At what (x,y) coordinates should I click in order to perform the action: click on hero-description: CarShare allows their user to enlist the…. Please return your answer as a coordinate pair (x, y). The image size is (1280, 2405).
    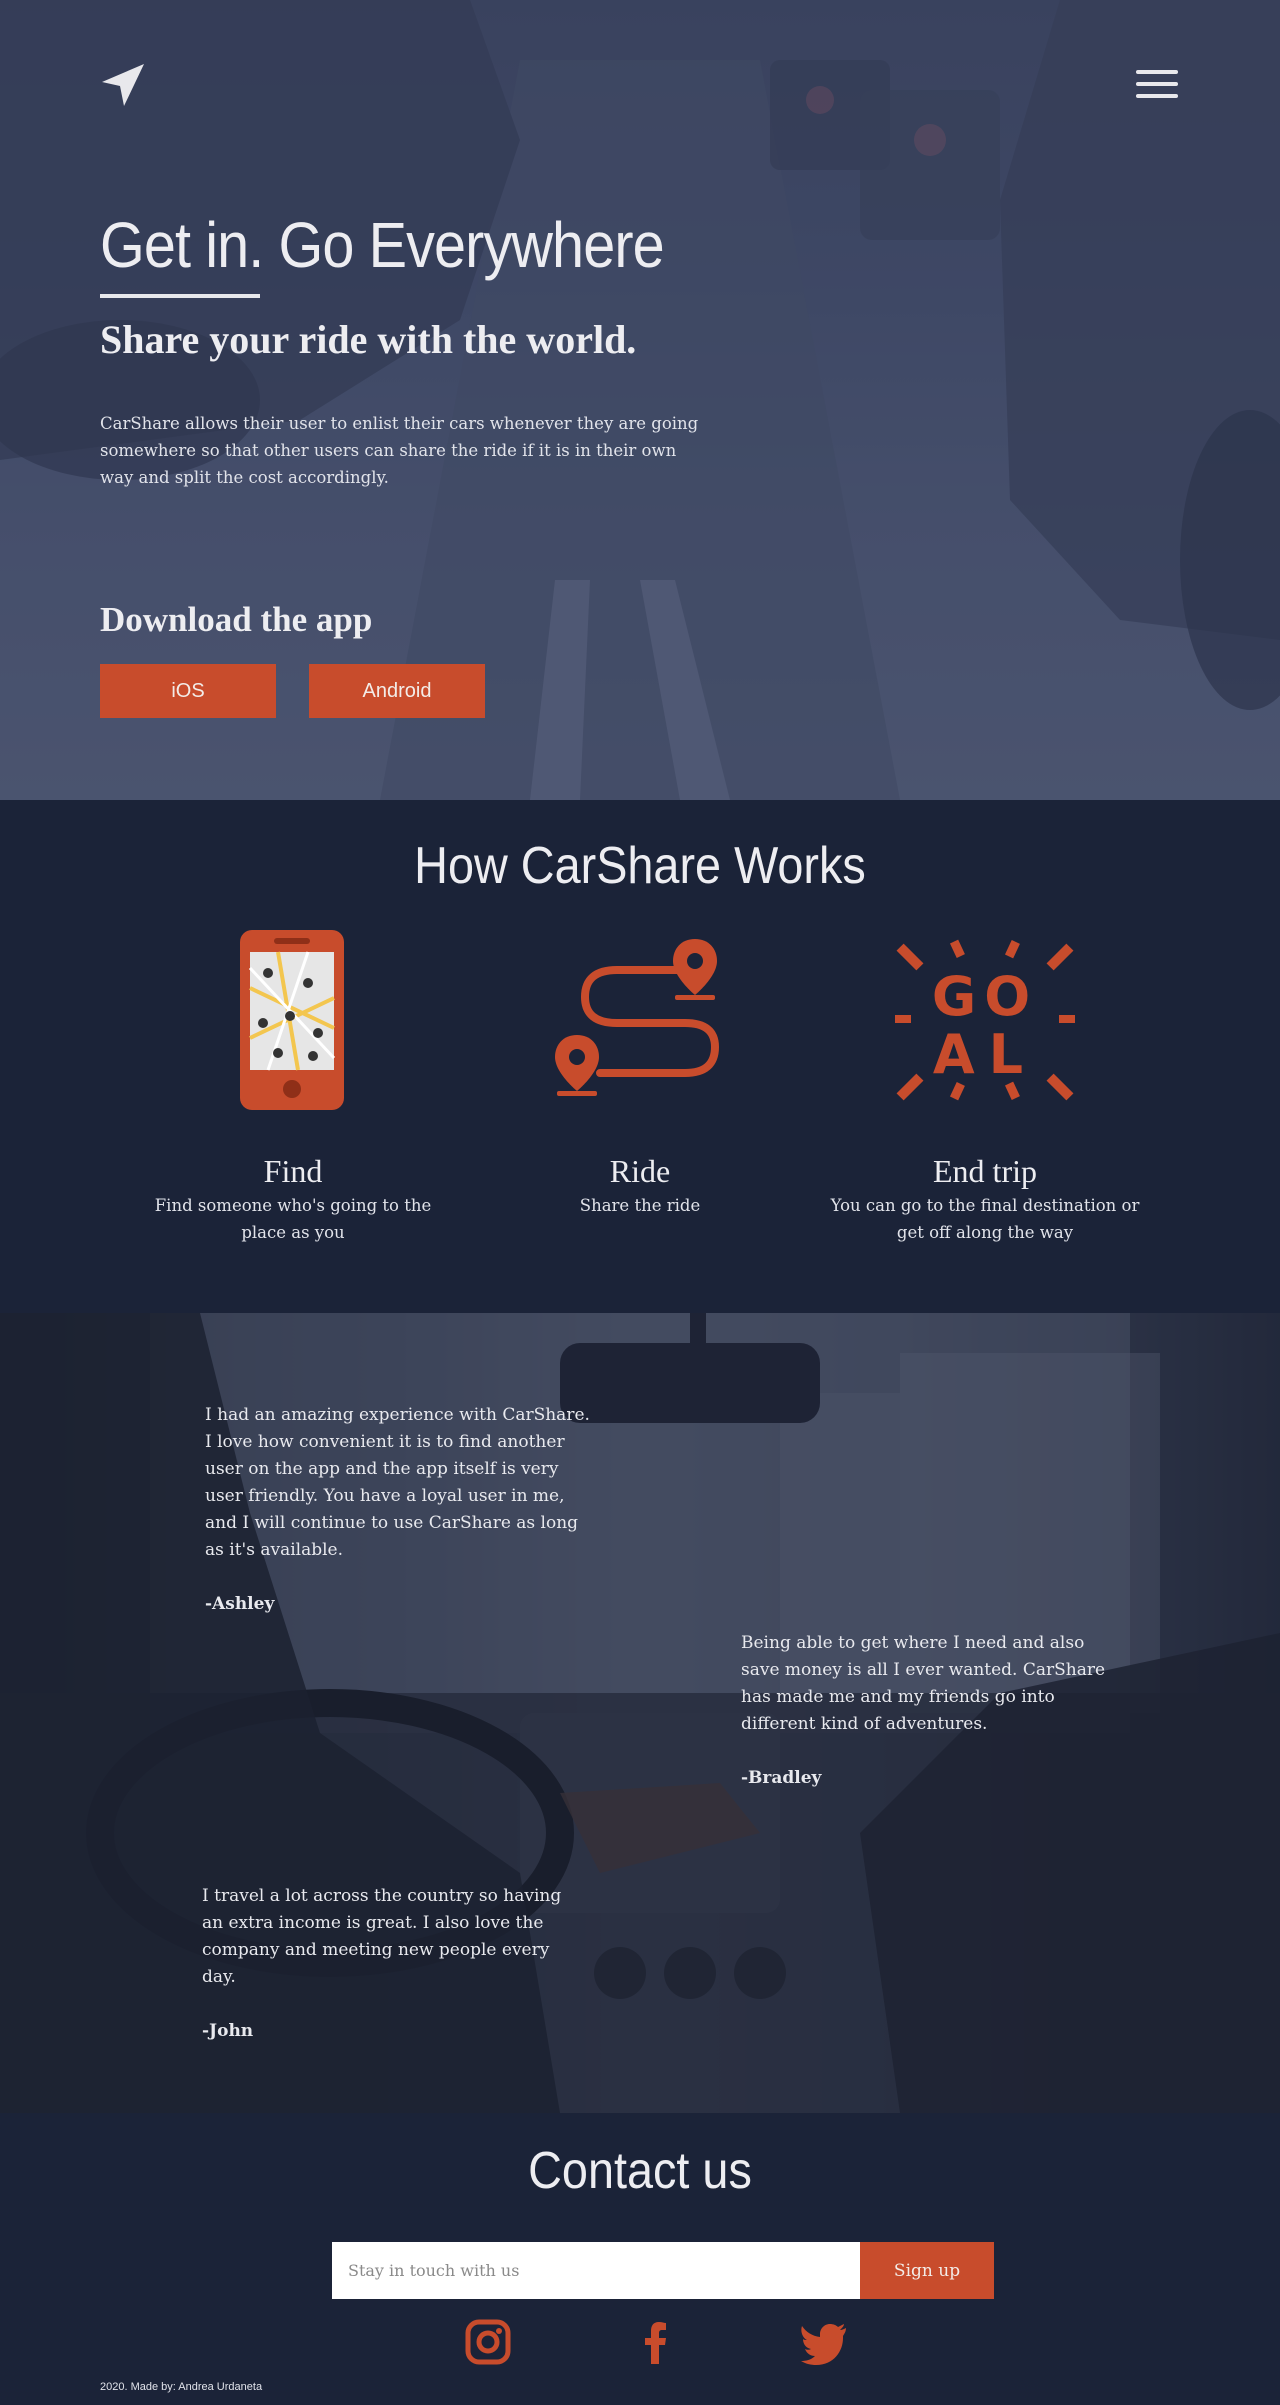
    Looking at the image, I should click on (399, 450).